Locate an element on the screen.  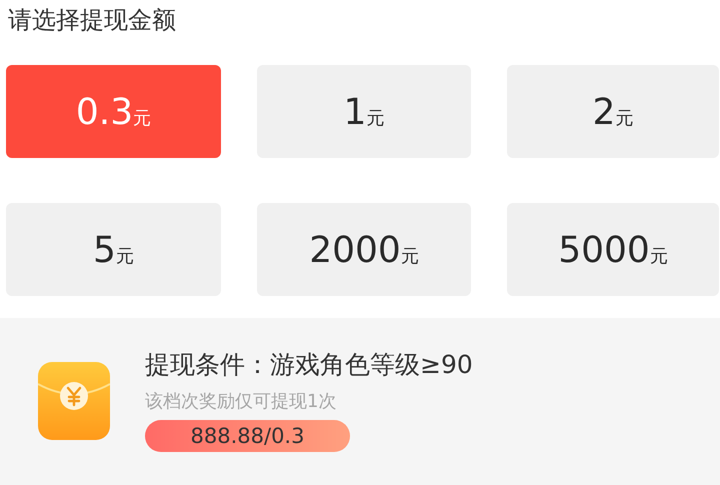
condition-text: 提现条件：游戏角色等级≥90 is located at coordinates (309, 365).